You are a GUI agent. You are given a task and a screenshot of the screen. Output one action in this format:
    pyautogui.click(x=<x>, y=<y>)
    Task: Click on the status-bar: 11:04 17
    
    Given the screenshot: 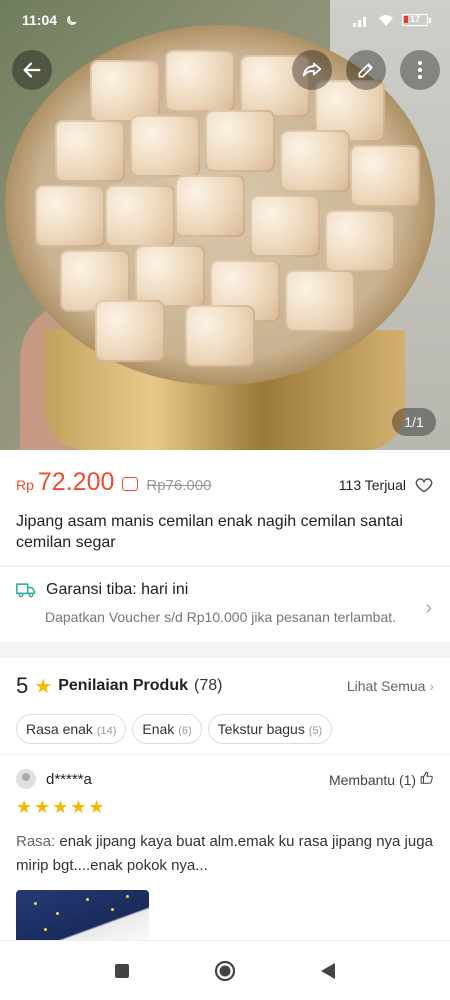 What is the action you would take?
    pyautogui.click(x=225, y=20)
    